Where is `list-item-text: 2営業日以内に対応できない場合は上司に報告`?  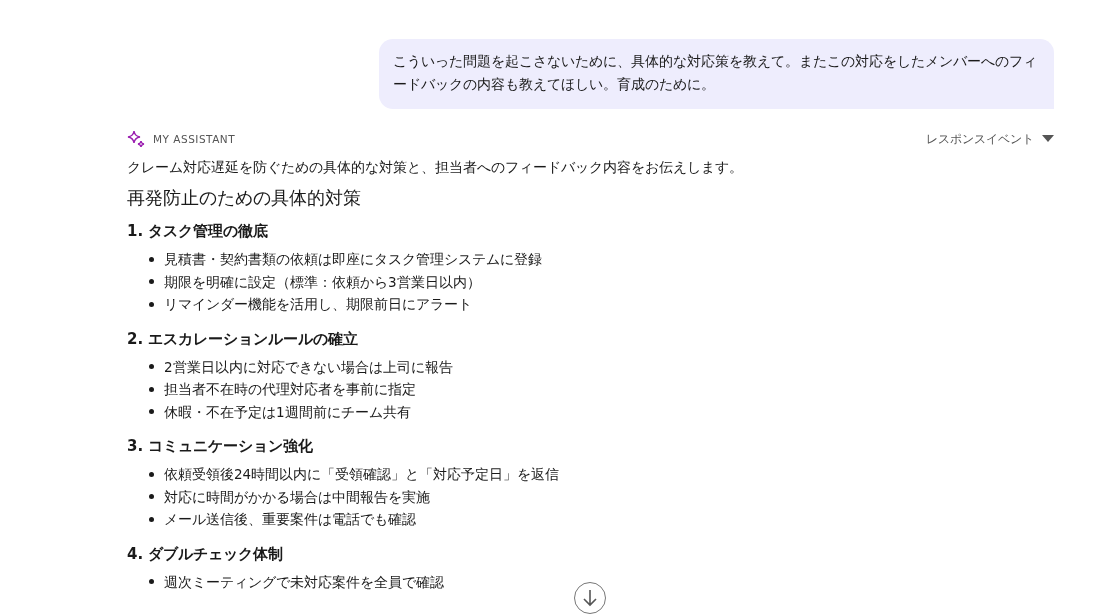
list-item-text: 2営業日以内に対応できない場合は上司に報告 is located at coordinates (308, 367).